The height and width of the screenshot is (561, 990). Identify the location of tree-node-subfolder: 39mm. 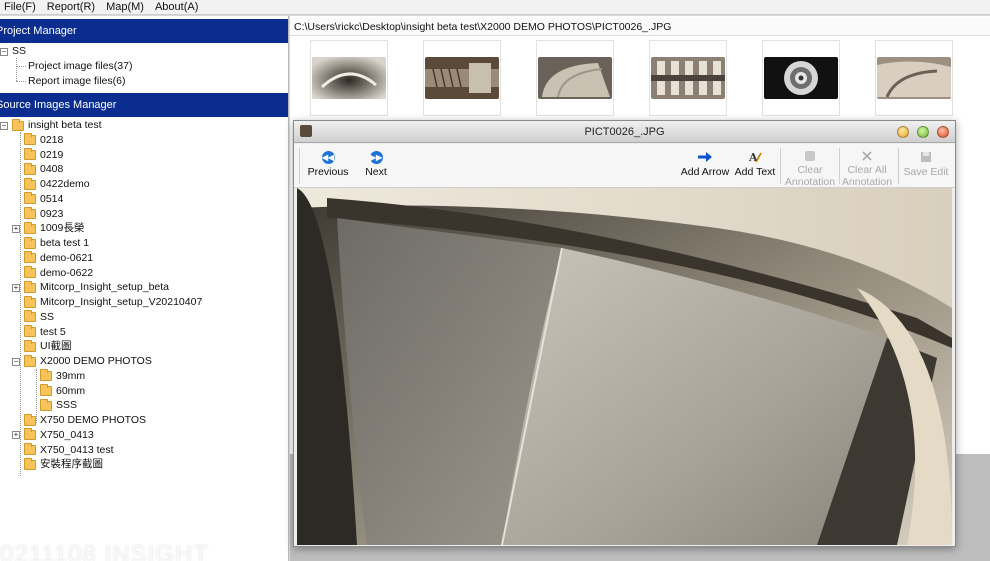
(62, 376).